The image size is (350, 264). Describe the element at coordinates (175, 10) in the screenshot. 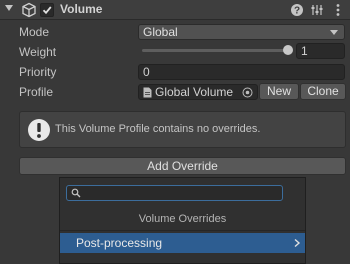

I see `component-header: Volume ?` at that location.